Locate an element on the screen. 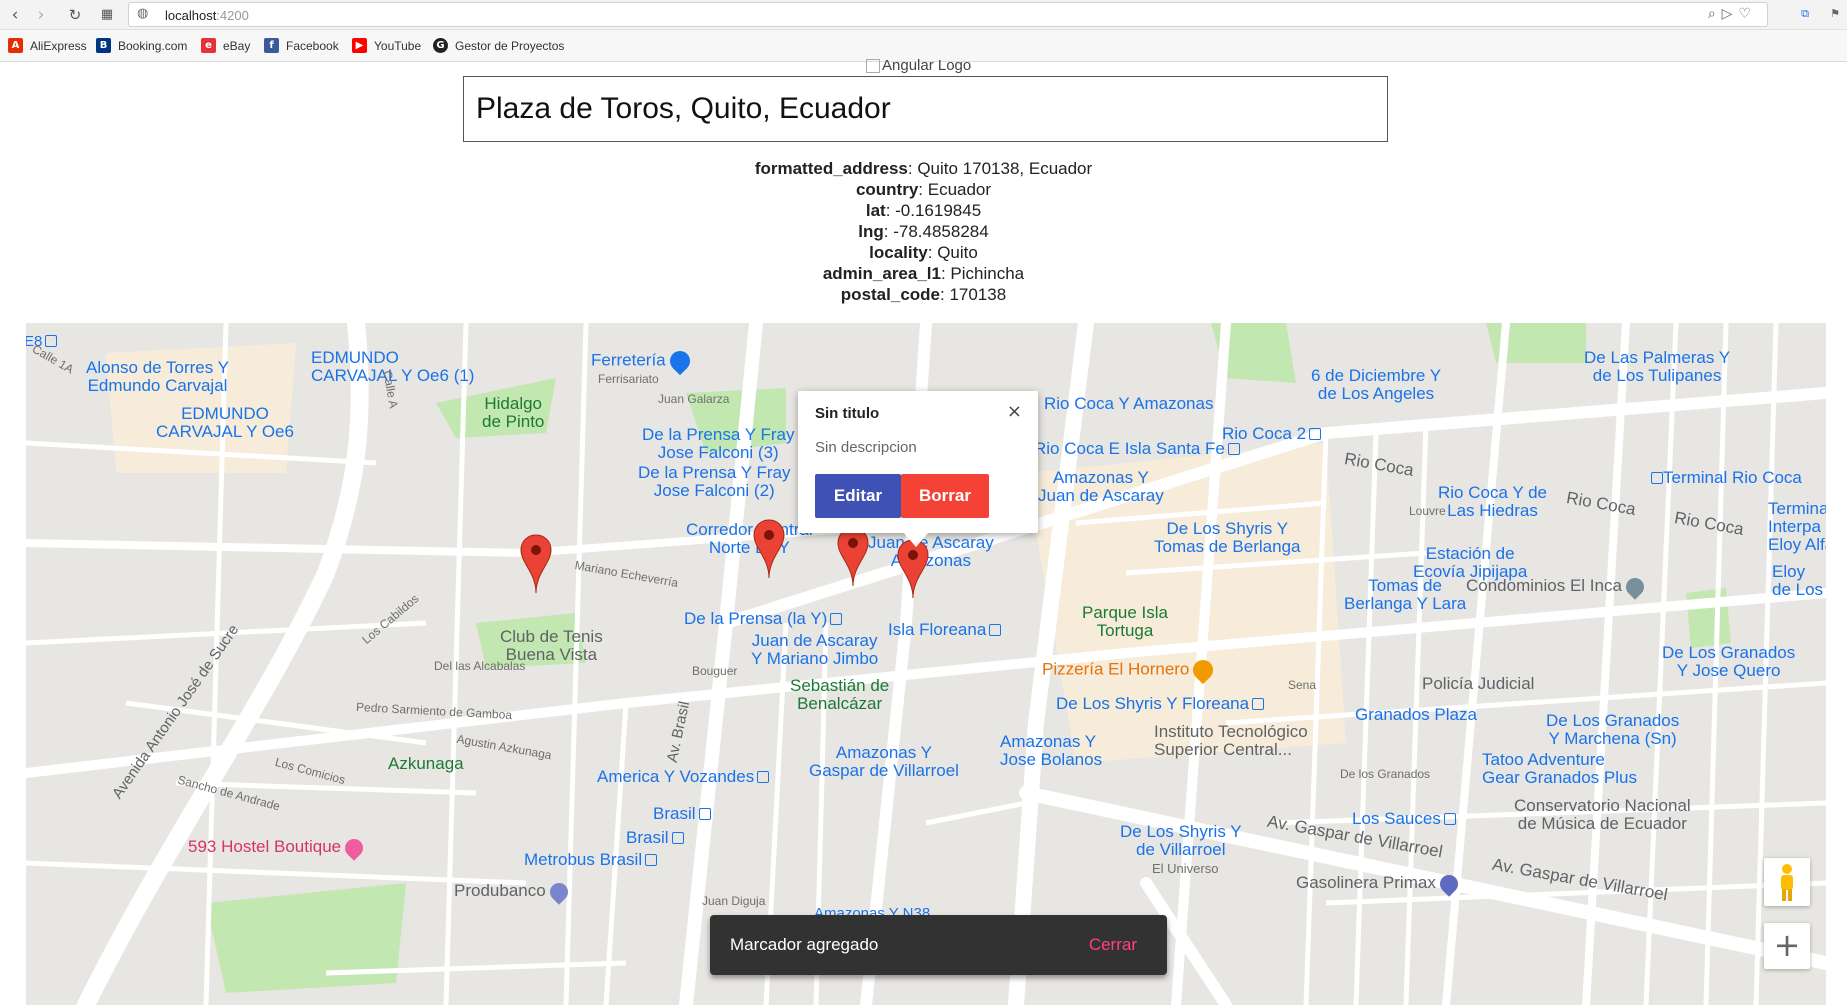 This screenshot has height=1005, width=1847. transit-stop-label: EDMUNDO CARVAJAL Y Oe6 is located at coordinates (225, 423).